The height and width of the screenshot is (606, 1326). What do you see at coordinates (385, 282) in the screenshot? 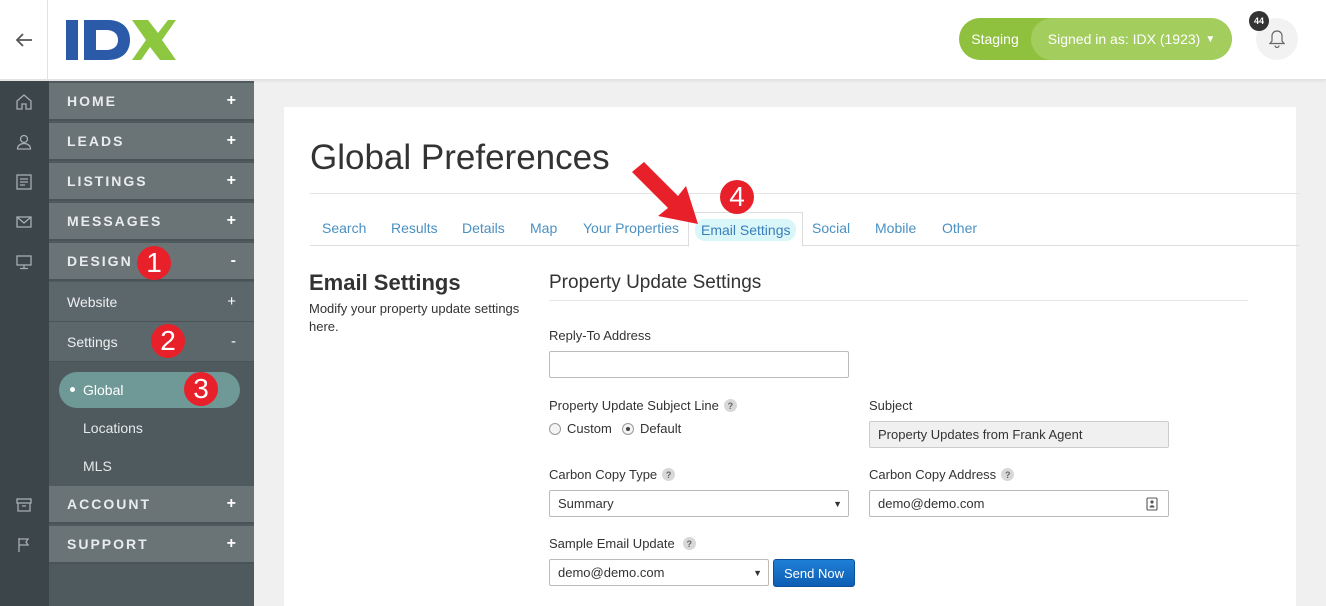
I see `section-title: Email Settings` at bounding box center [385, 282].